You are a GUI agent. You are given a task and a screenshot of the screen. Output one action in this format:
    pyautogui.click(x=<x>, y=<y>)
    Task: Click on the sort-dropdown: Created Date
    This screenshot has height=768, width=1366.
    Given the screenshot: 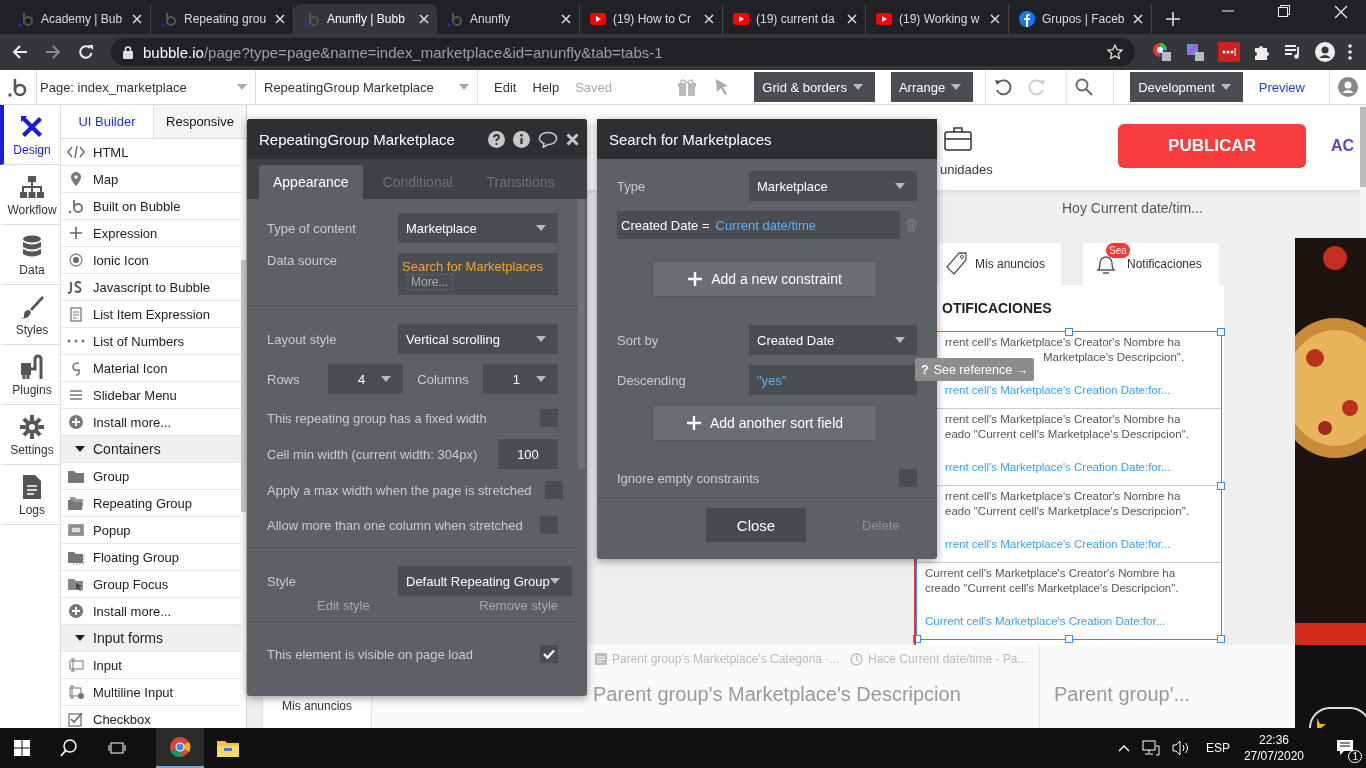 What is the action you would take?
    pyautogui.click(x=833, y=340)
    